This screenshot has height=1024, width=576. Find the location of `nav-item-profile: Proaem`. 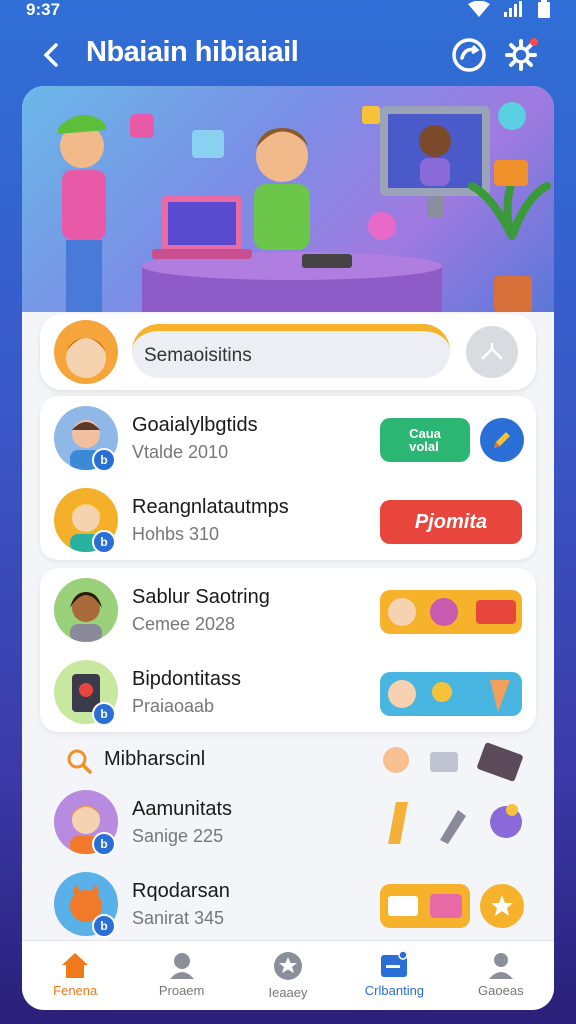

nav-item-profile: Proaem is located at coordinates (181, 975).